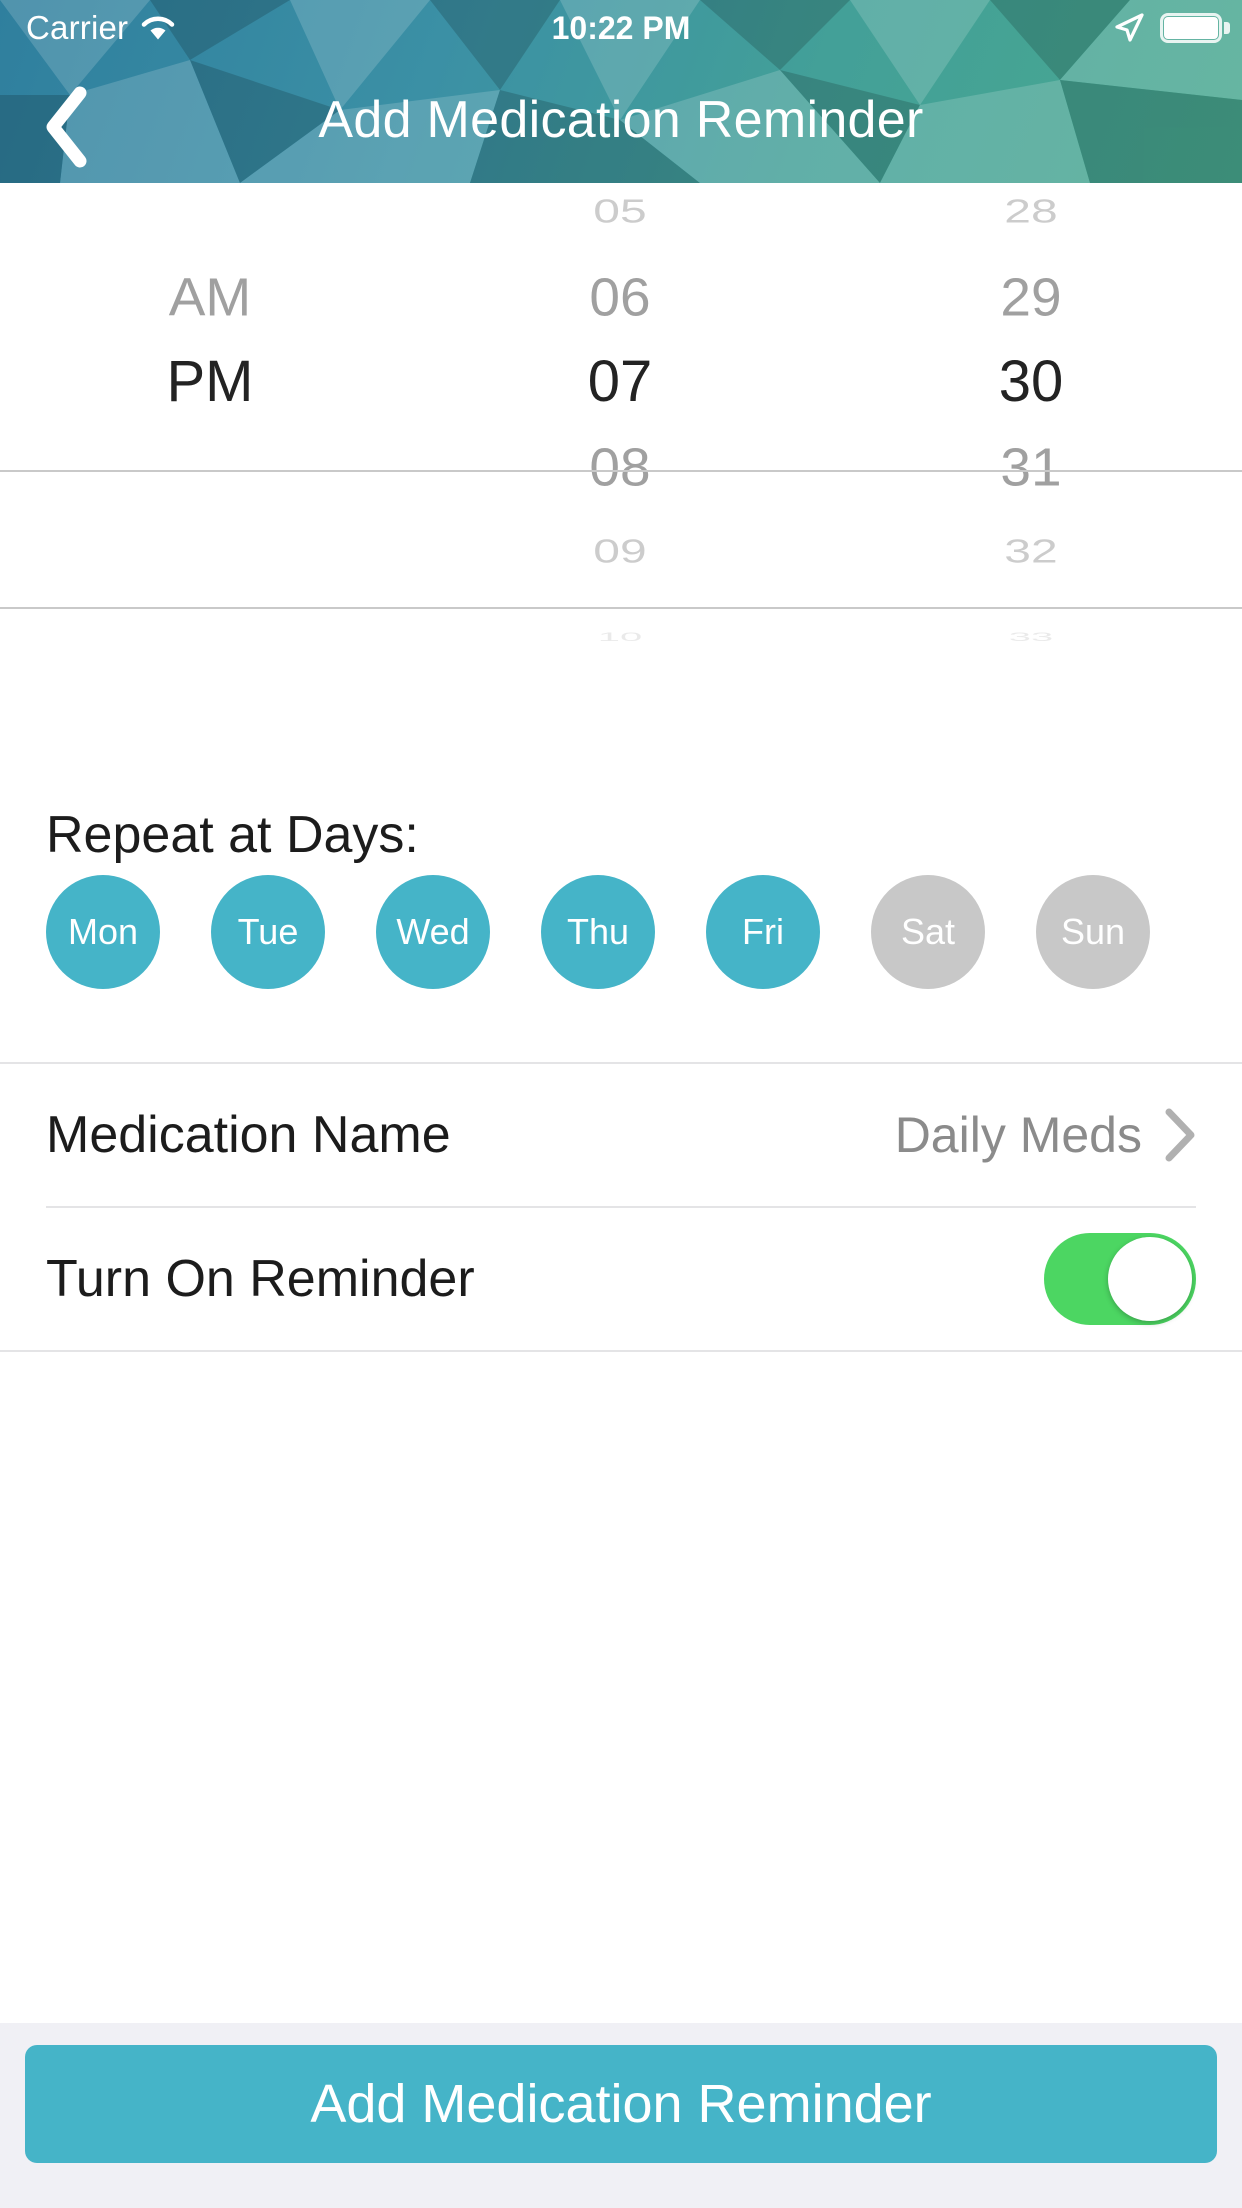 The image size is (1242, 2208). Describe the element at coordinates (232, 835) in the screenshot. I see `repeat-days-label: Repeat at Days:` at that location.